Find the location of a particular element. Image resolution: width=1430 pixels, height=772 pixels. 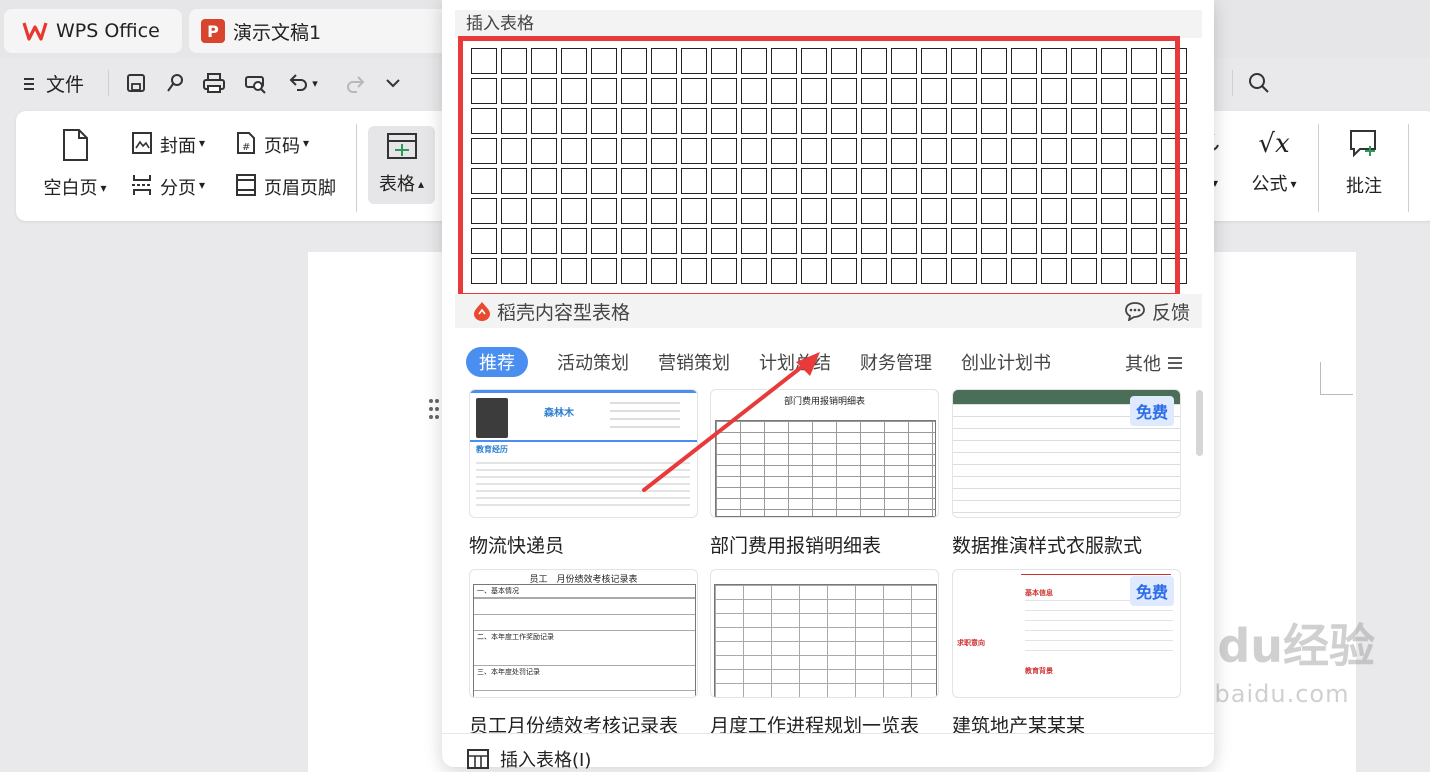

more-categories-button: 其他 is located at coordinates (1154, 363).